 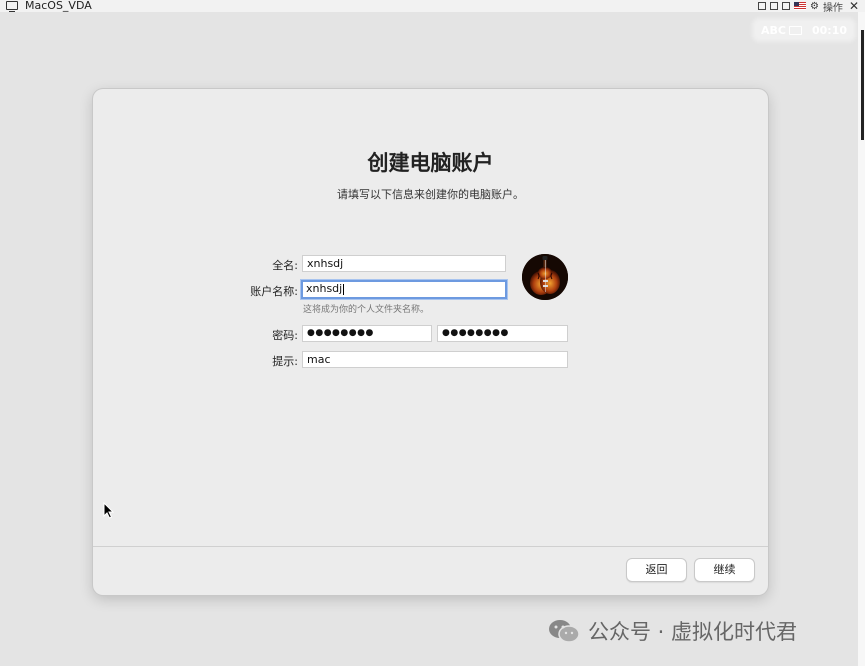 What do you see at coordinates (833, 7) in the screenshot?
I see `ops-menu: 操作` at bounding box center [833, 7].